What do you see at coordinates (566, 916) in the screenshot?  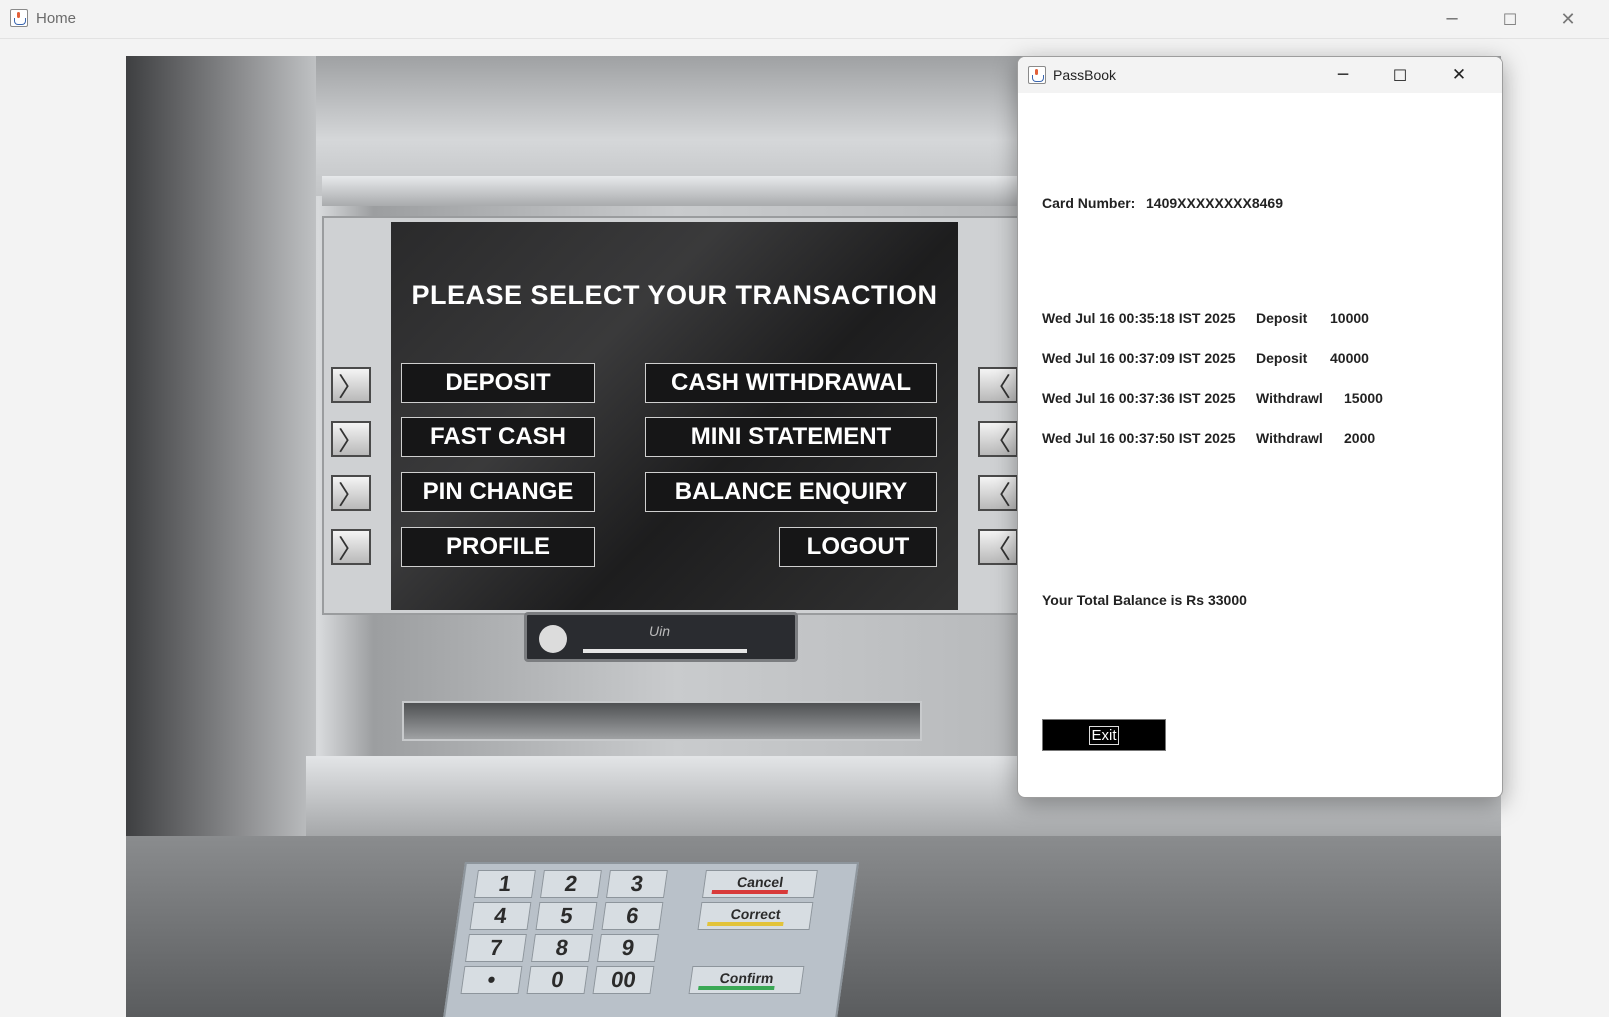 I see `keypad-key: 5` at bounding box center [566, 916].